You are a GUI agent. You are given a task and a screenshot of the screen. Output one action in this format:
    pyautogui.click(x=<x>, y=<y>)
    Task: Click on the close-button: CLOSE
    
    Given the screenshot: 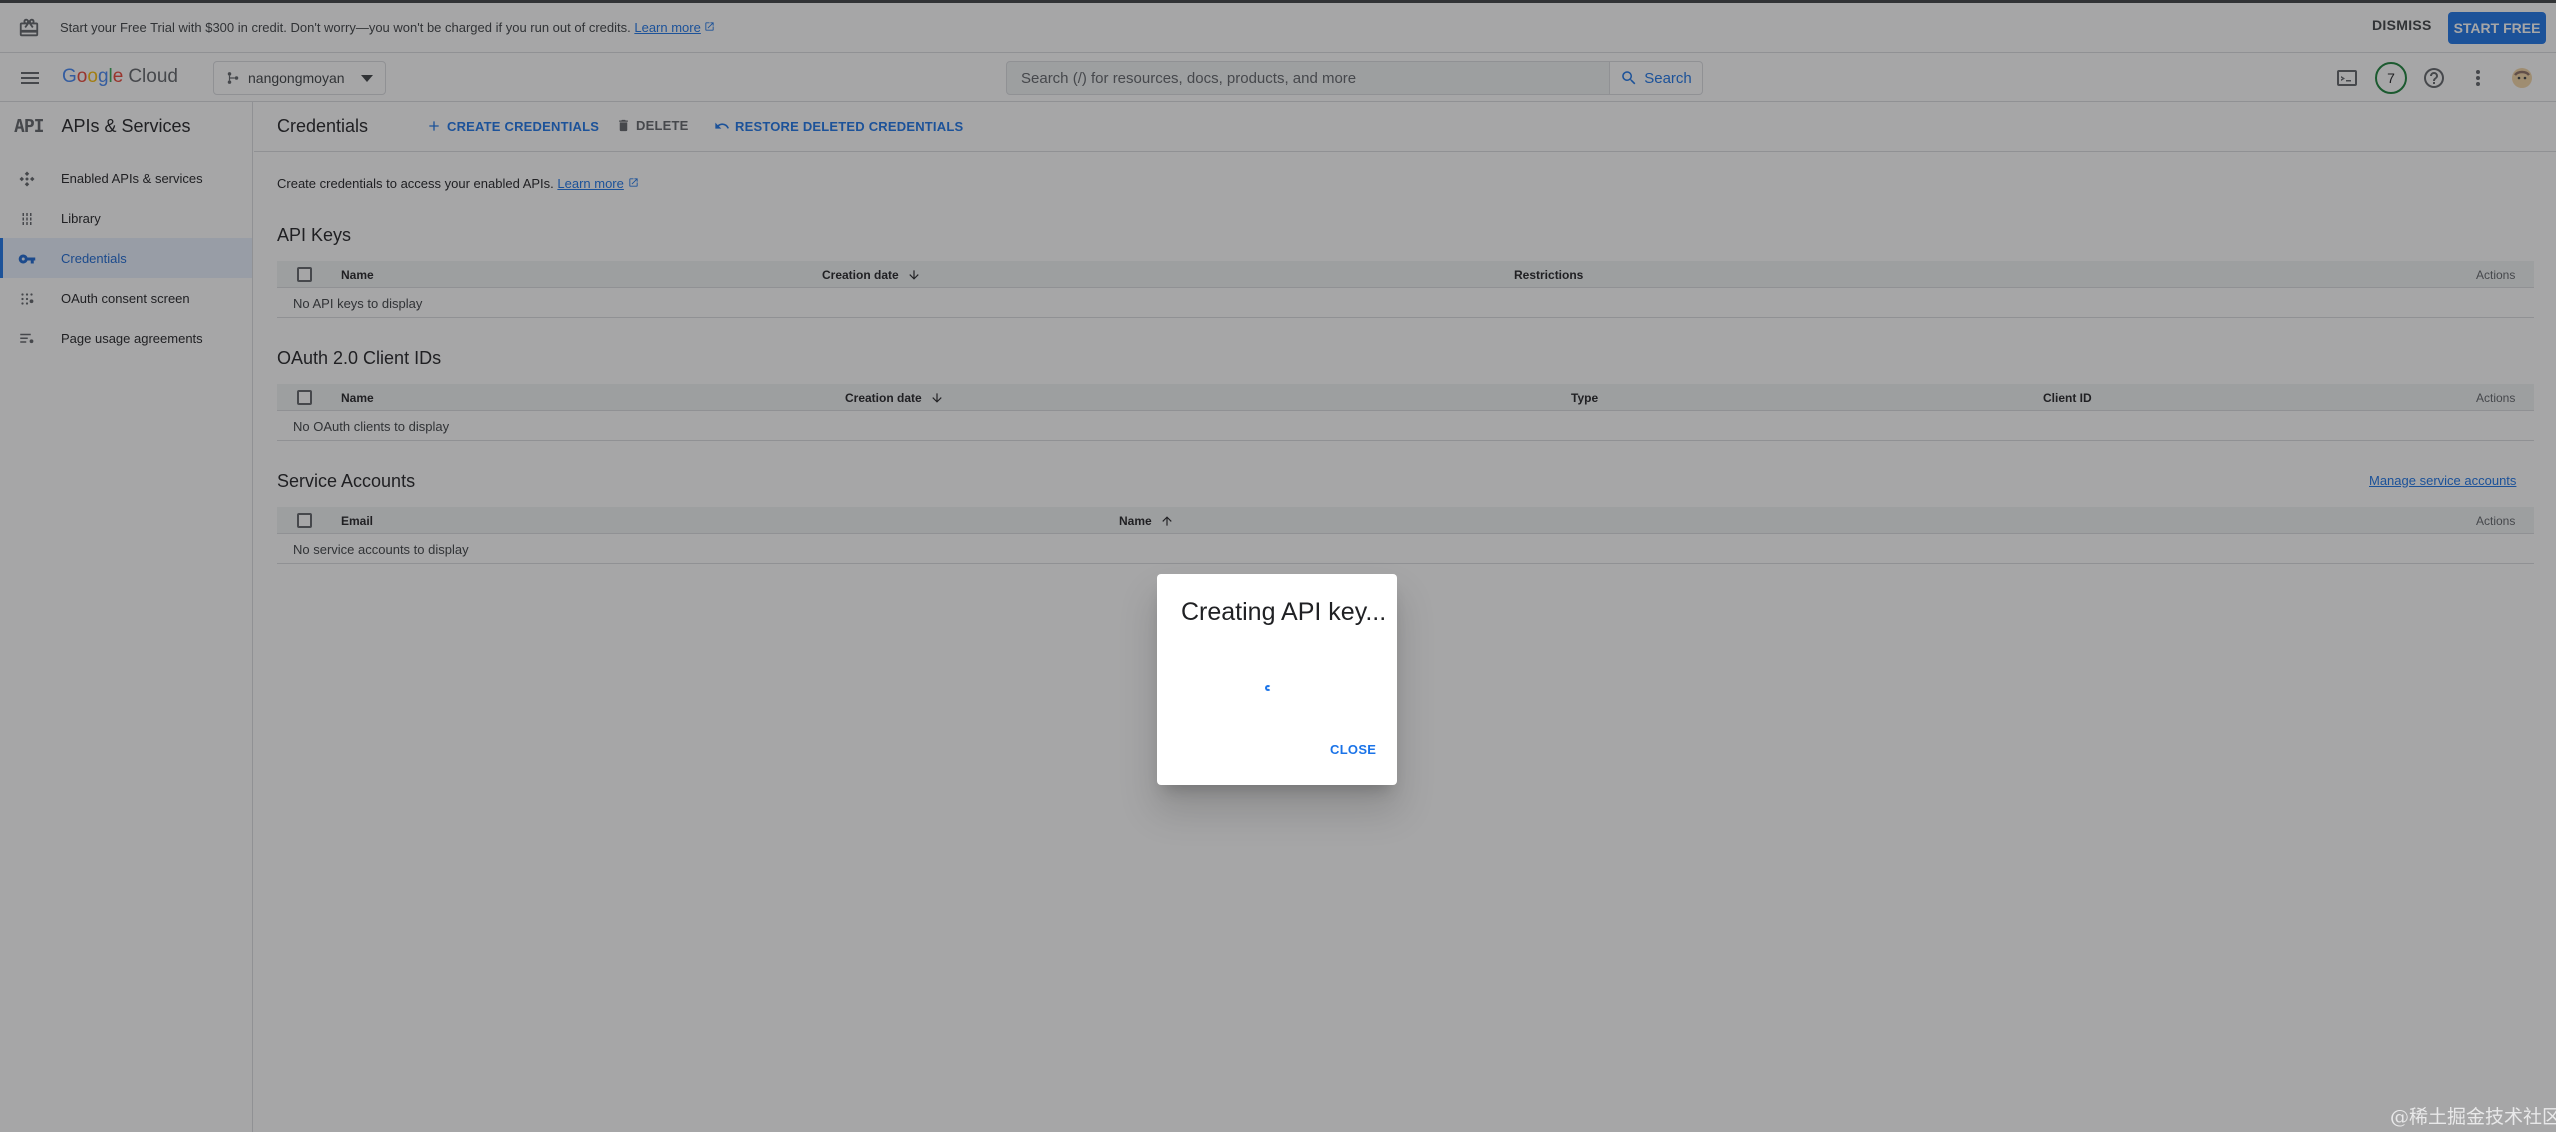 What is the action you would take?
    pyautogui.click(x=1353, y=749)
    